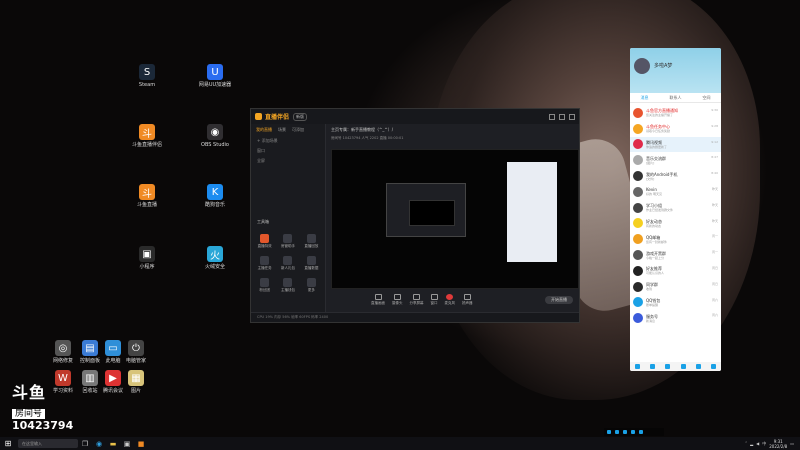 This screenshot has height=450, width=800. What do you see at coordinates (378, 300) in the screenshot?
I see `source-button: 直播画面` at bounding box center [378, 300].